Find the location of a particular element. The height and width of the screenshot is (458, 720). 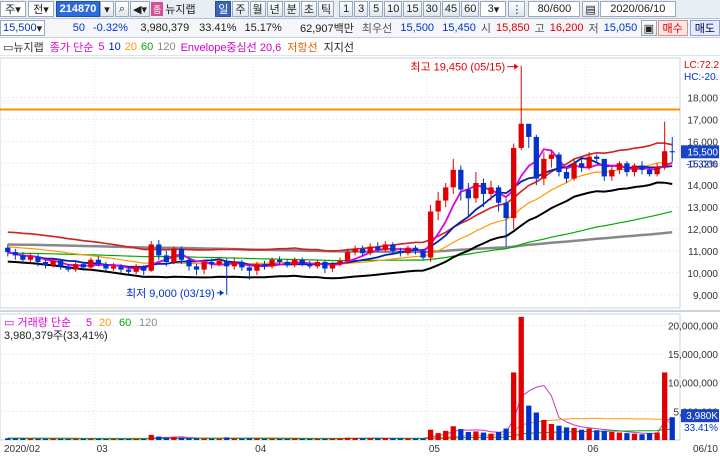

market-label: 전 is located at coordinates (38, 10).